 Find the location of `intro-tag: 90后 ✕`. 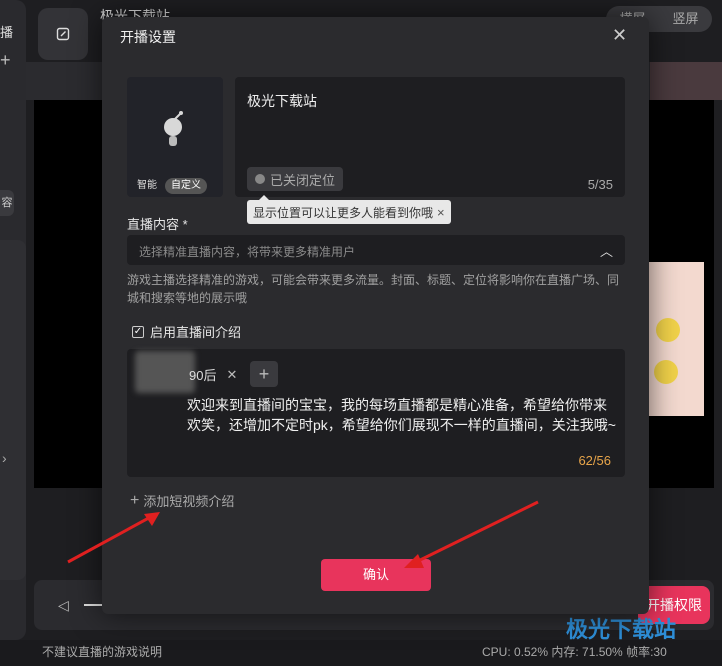

intro-tag: 90后 ✕ is located at coordinates (213, 374).